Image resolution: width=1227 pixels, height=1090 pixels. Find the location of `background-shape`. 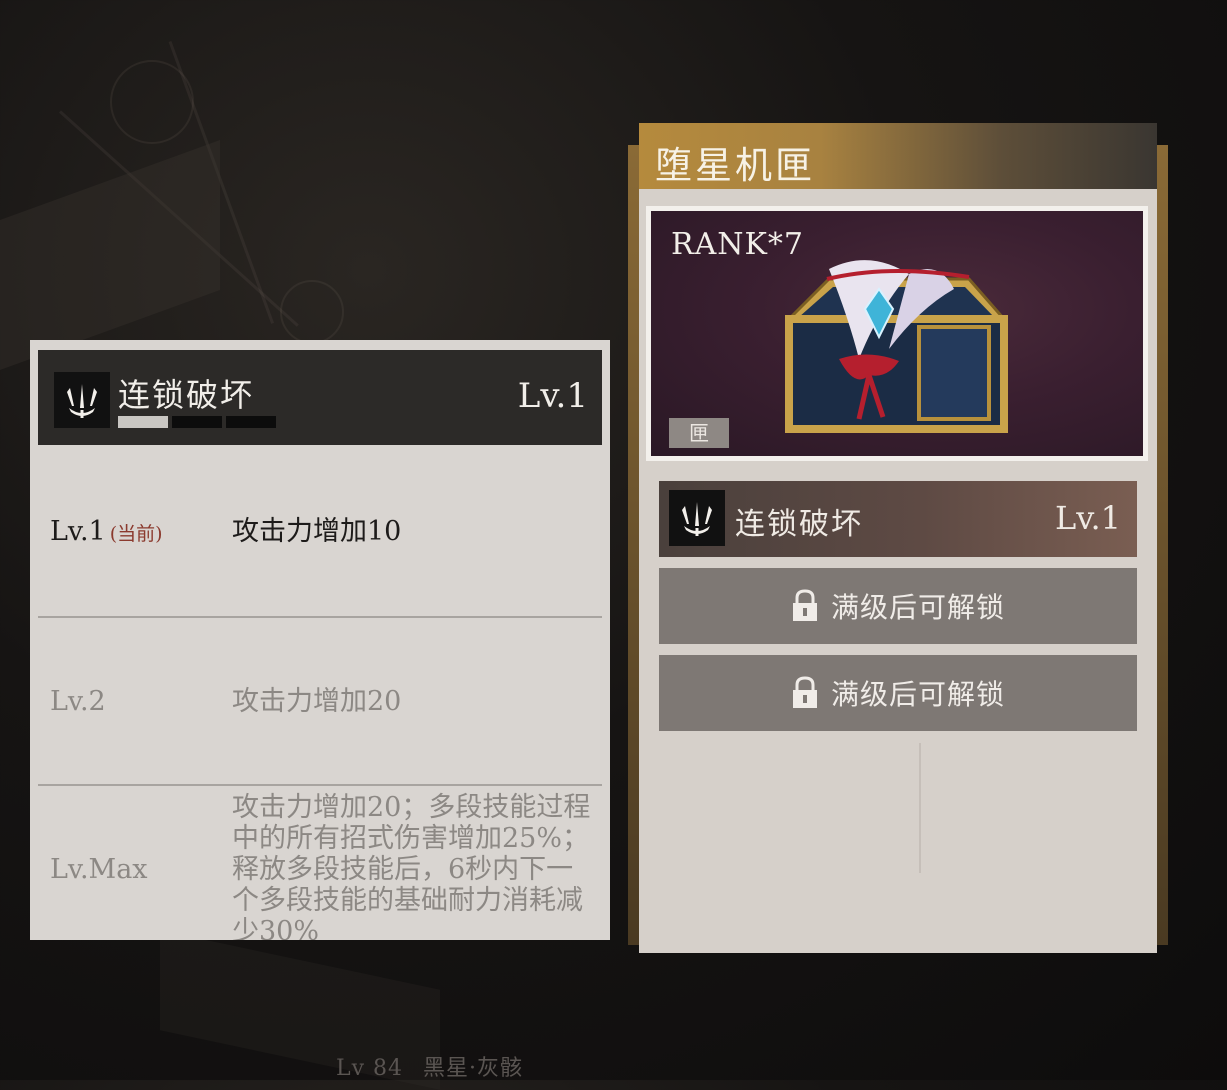

background-shape is located at coordinates (110, 255).